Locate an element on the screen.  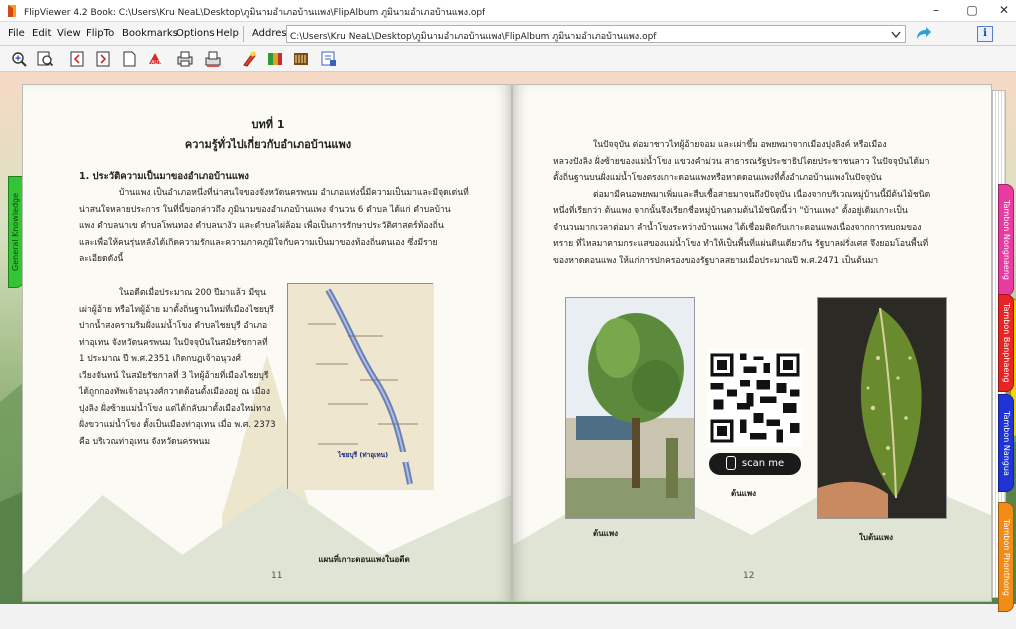
text-line: คือ บริเวณท่าอุเทน จังหวัดนครพนม is located at coordinates (145, 441).